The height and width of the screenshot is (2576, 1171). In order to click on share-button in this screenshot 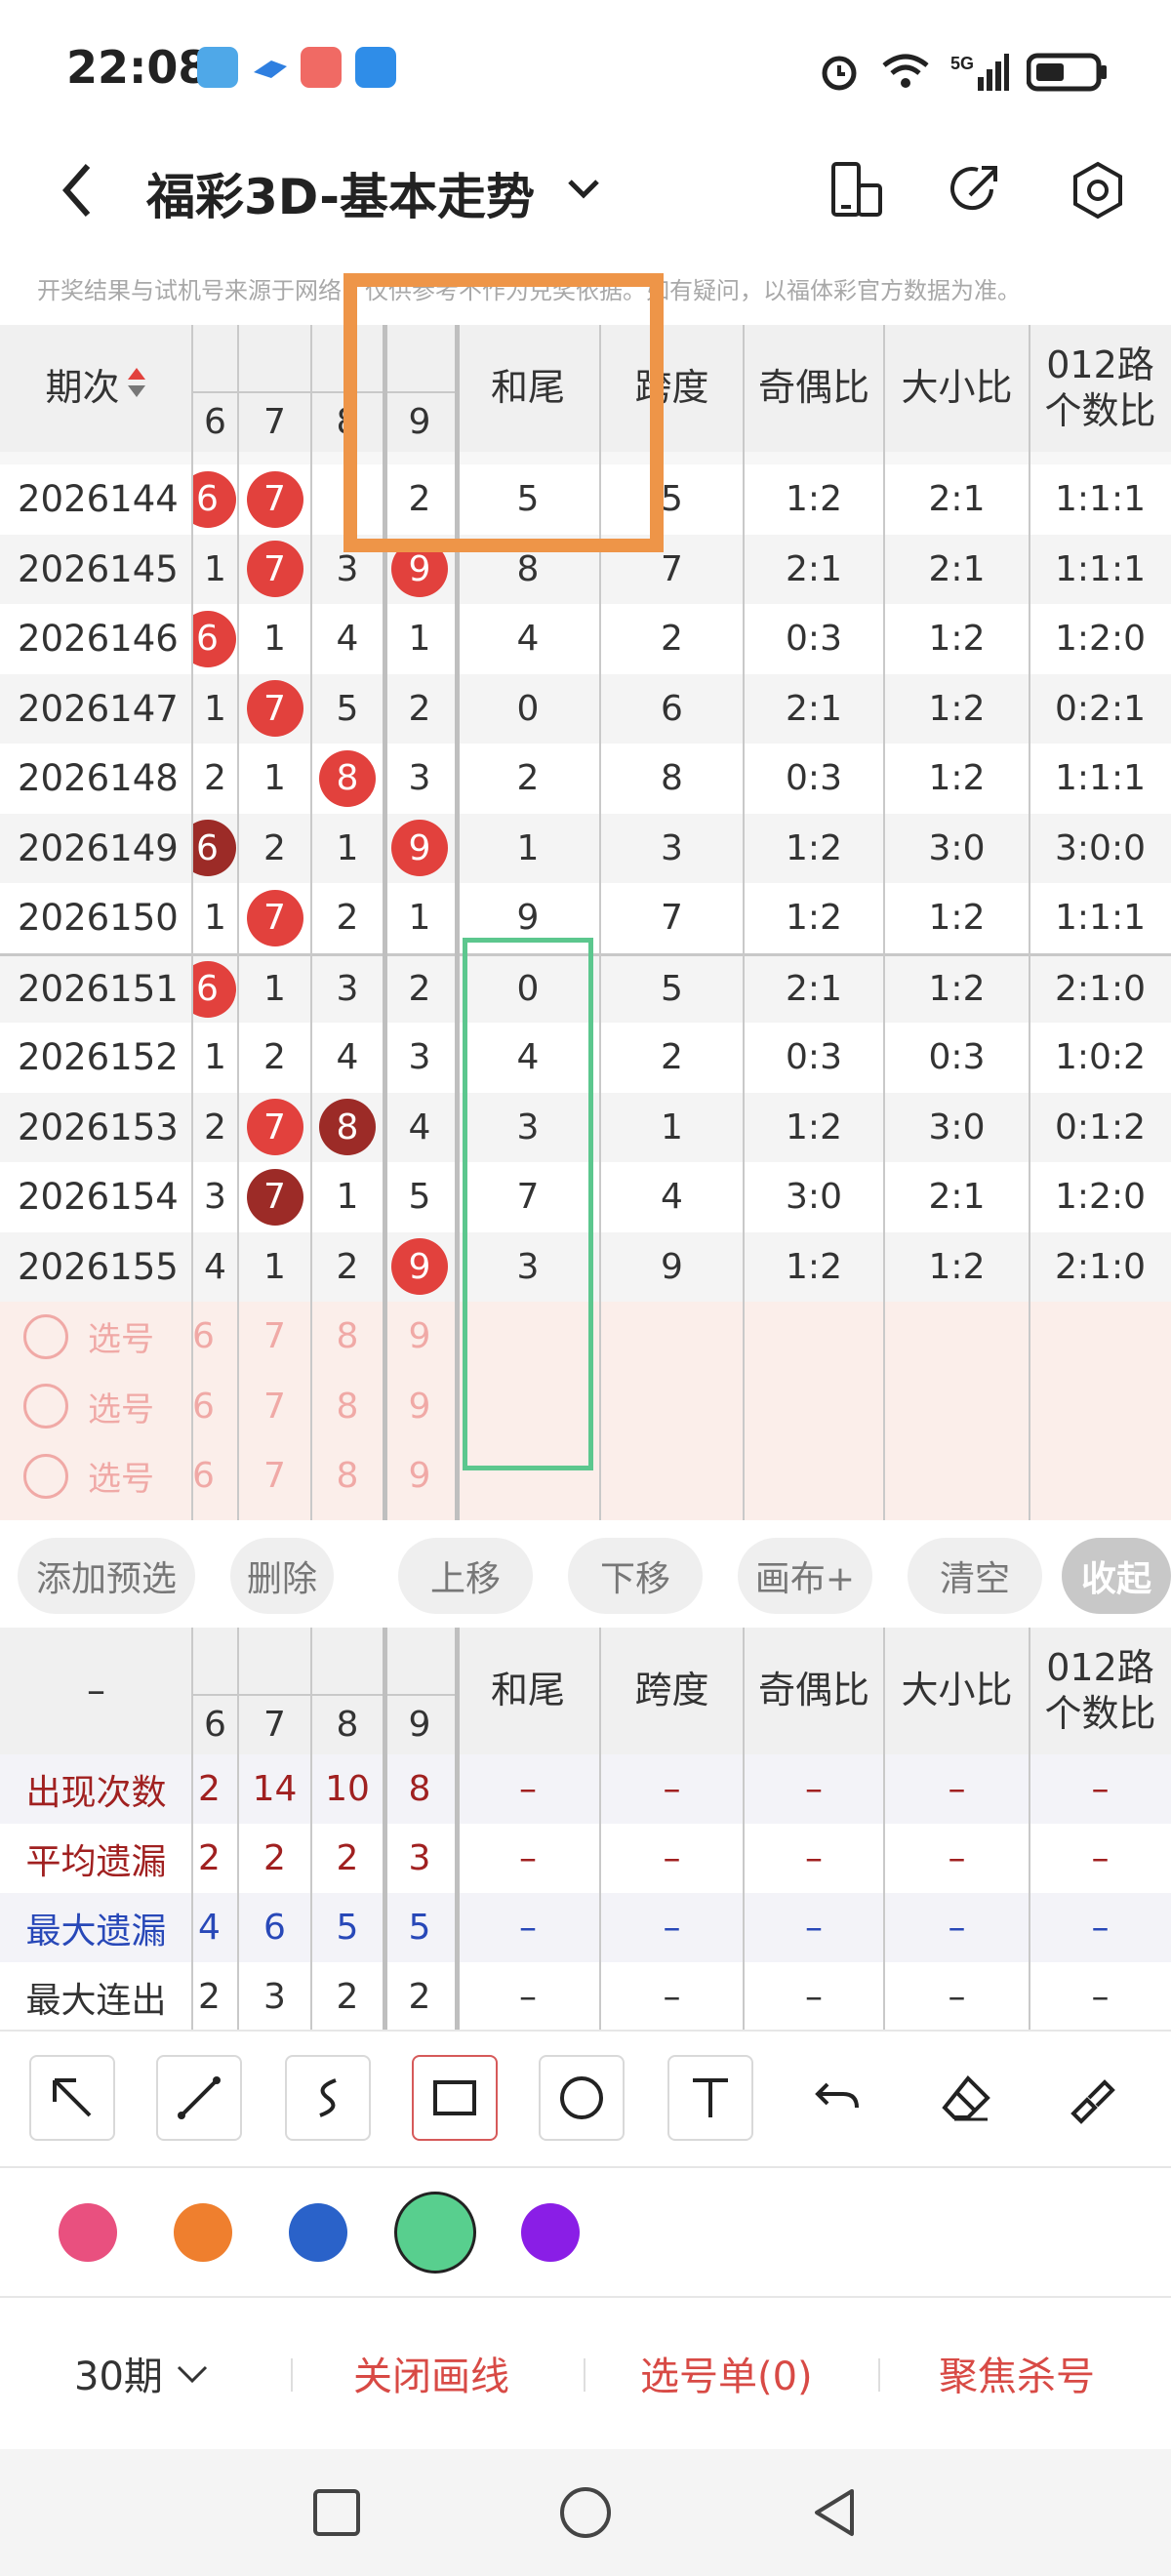, I will do `click(975, 190)`.